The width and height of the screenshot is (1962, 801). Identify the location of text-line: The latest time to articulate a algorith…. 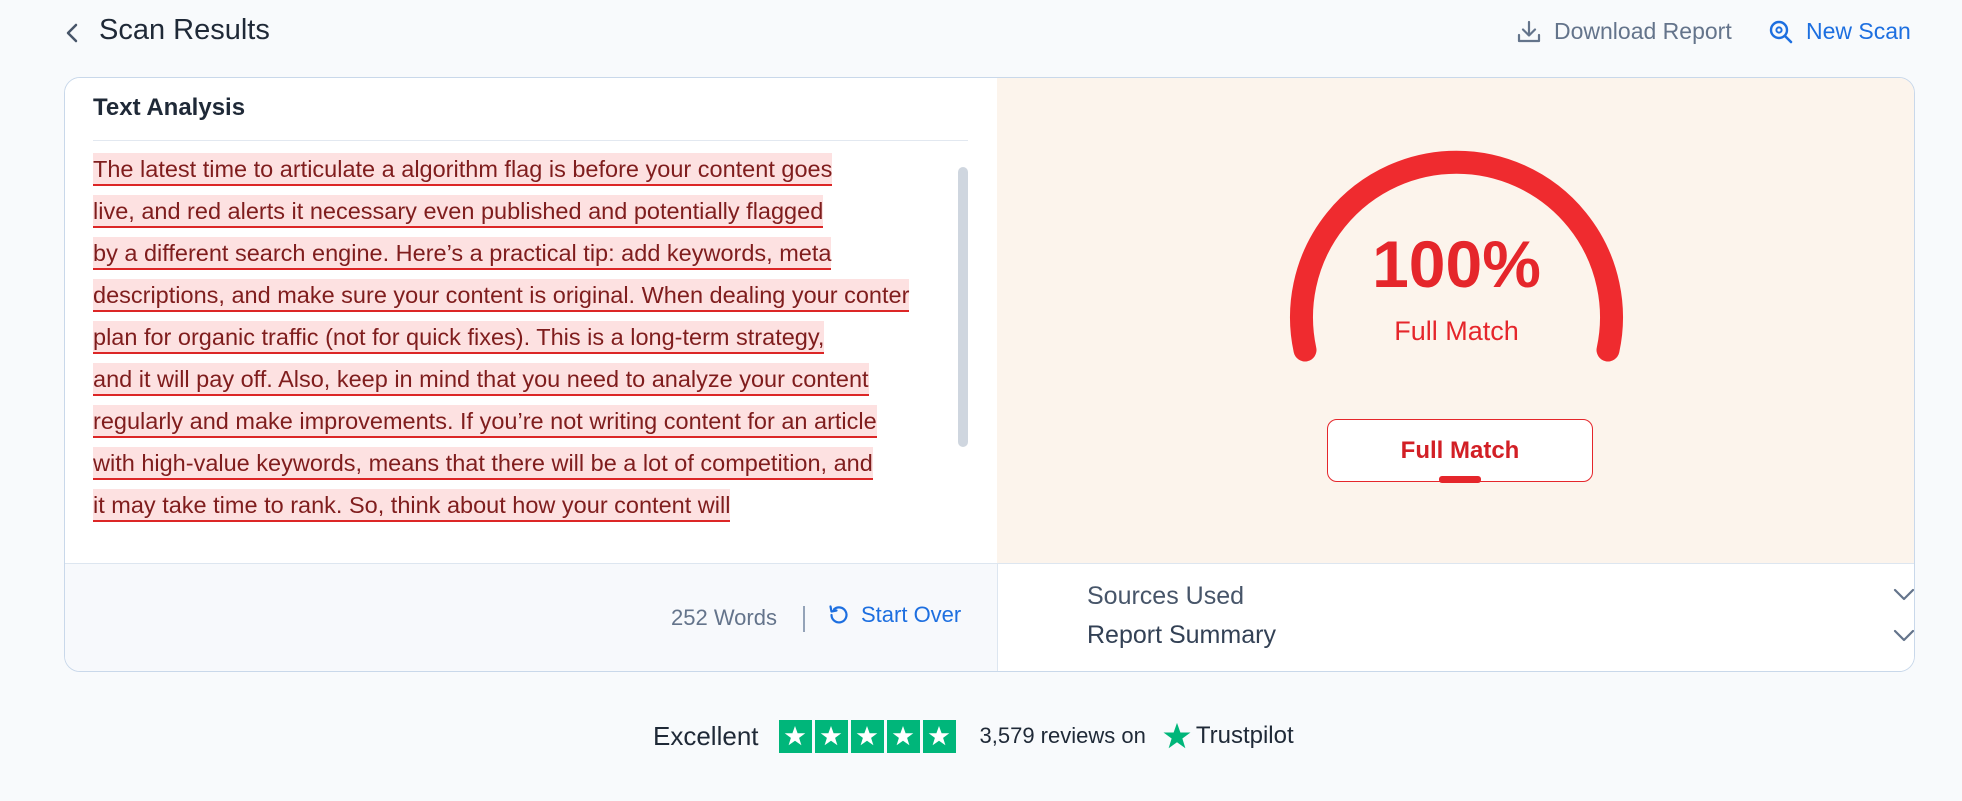
(528, 169).